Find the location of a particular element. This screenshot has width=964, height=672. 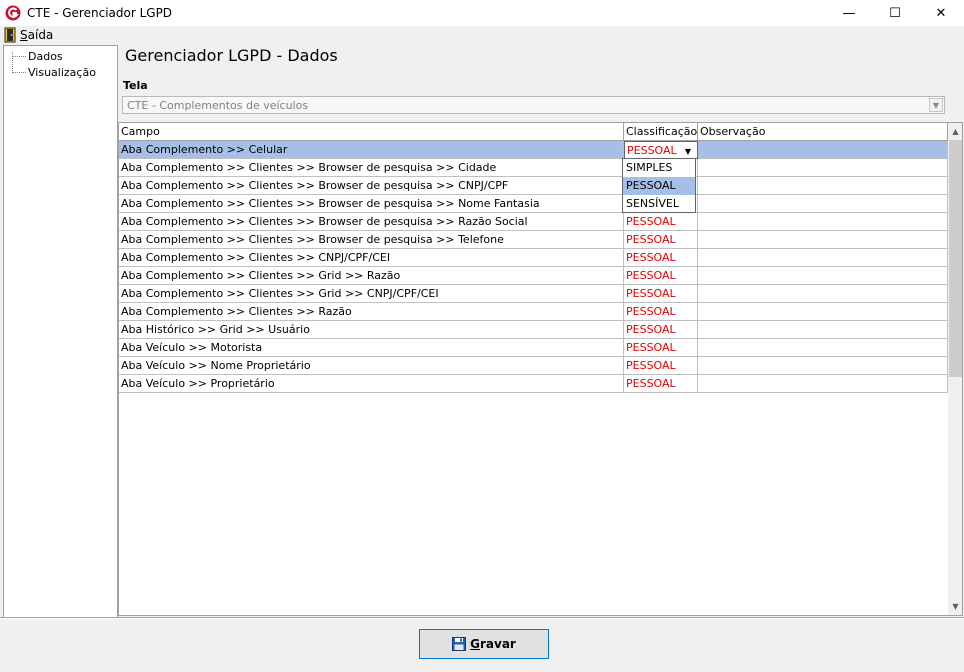

classification-dropdown: SIMPLES PESSOAL SENSÍVEL is located at coordinates (659, 185).